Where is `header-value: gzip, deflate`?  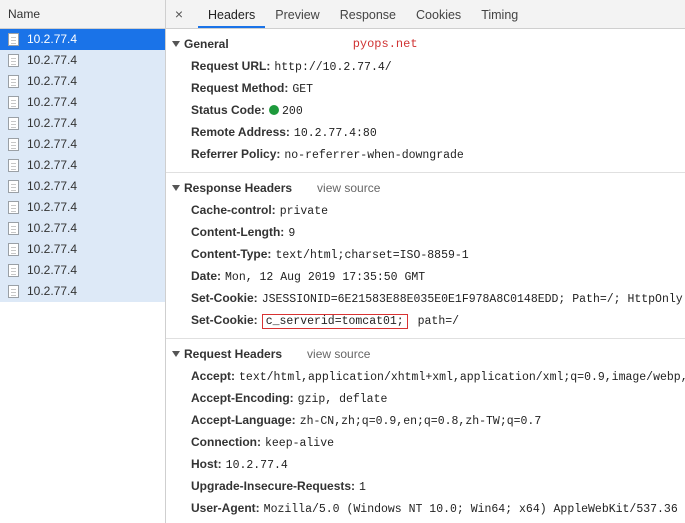
header-value: gzip, deflate is located at coordinates (342, 399).